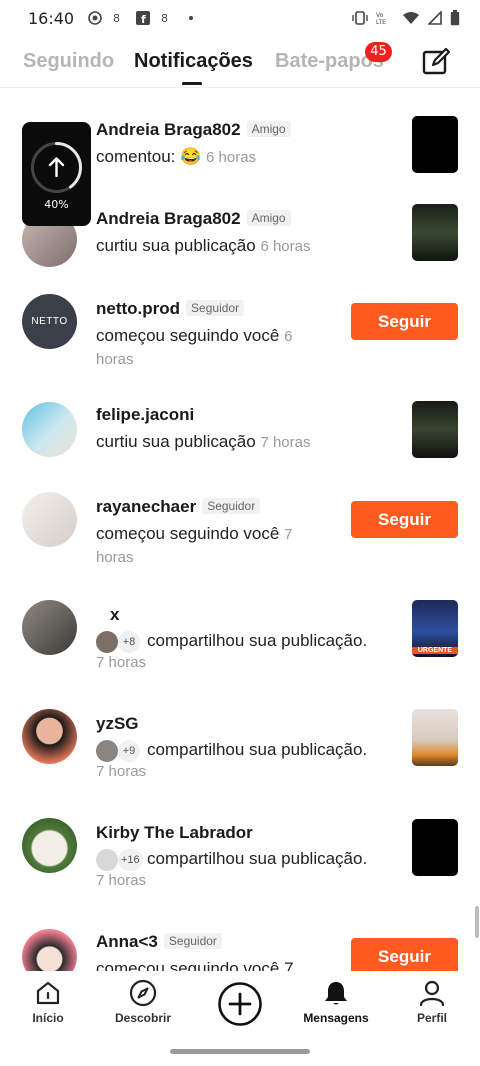 This screenshot has height=1066, width=480. I want to click on scrollbar, so click(477, 922).